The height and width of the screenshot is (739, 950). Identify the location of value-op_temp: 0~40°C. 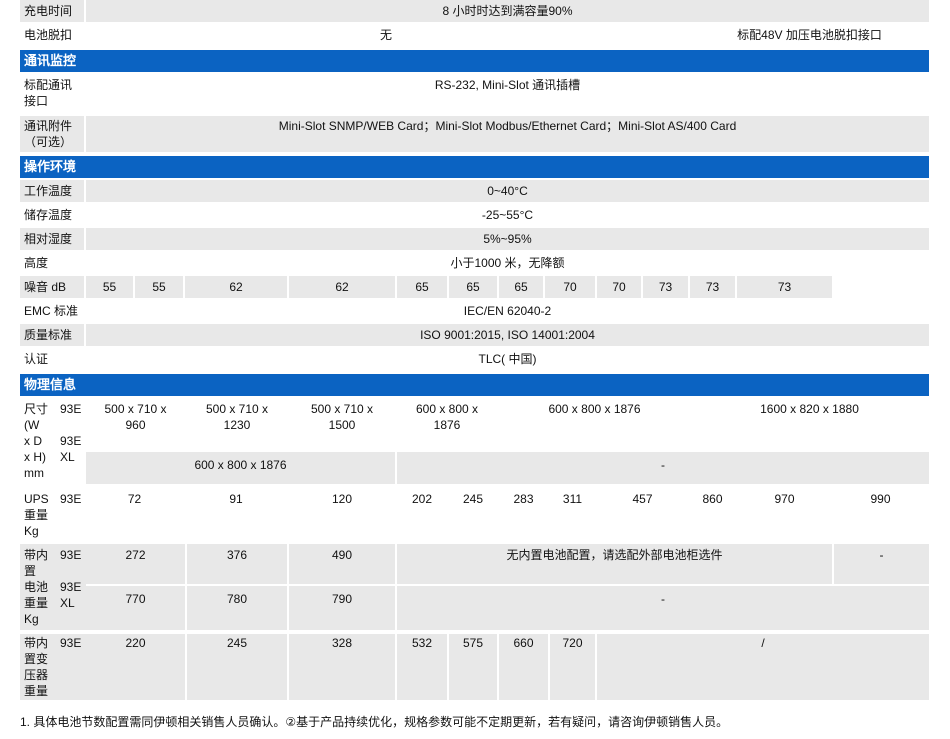
(507, 191).